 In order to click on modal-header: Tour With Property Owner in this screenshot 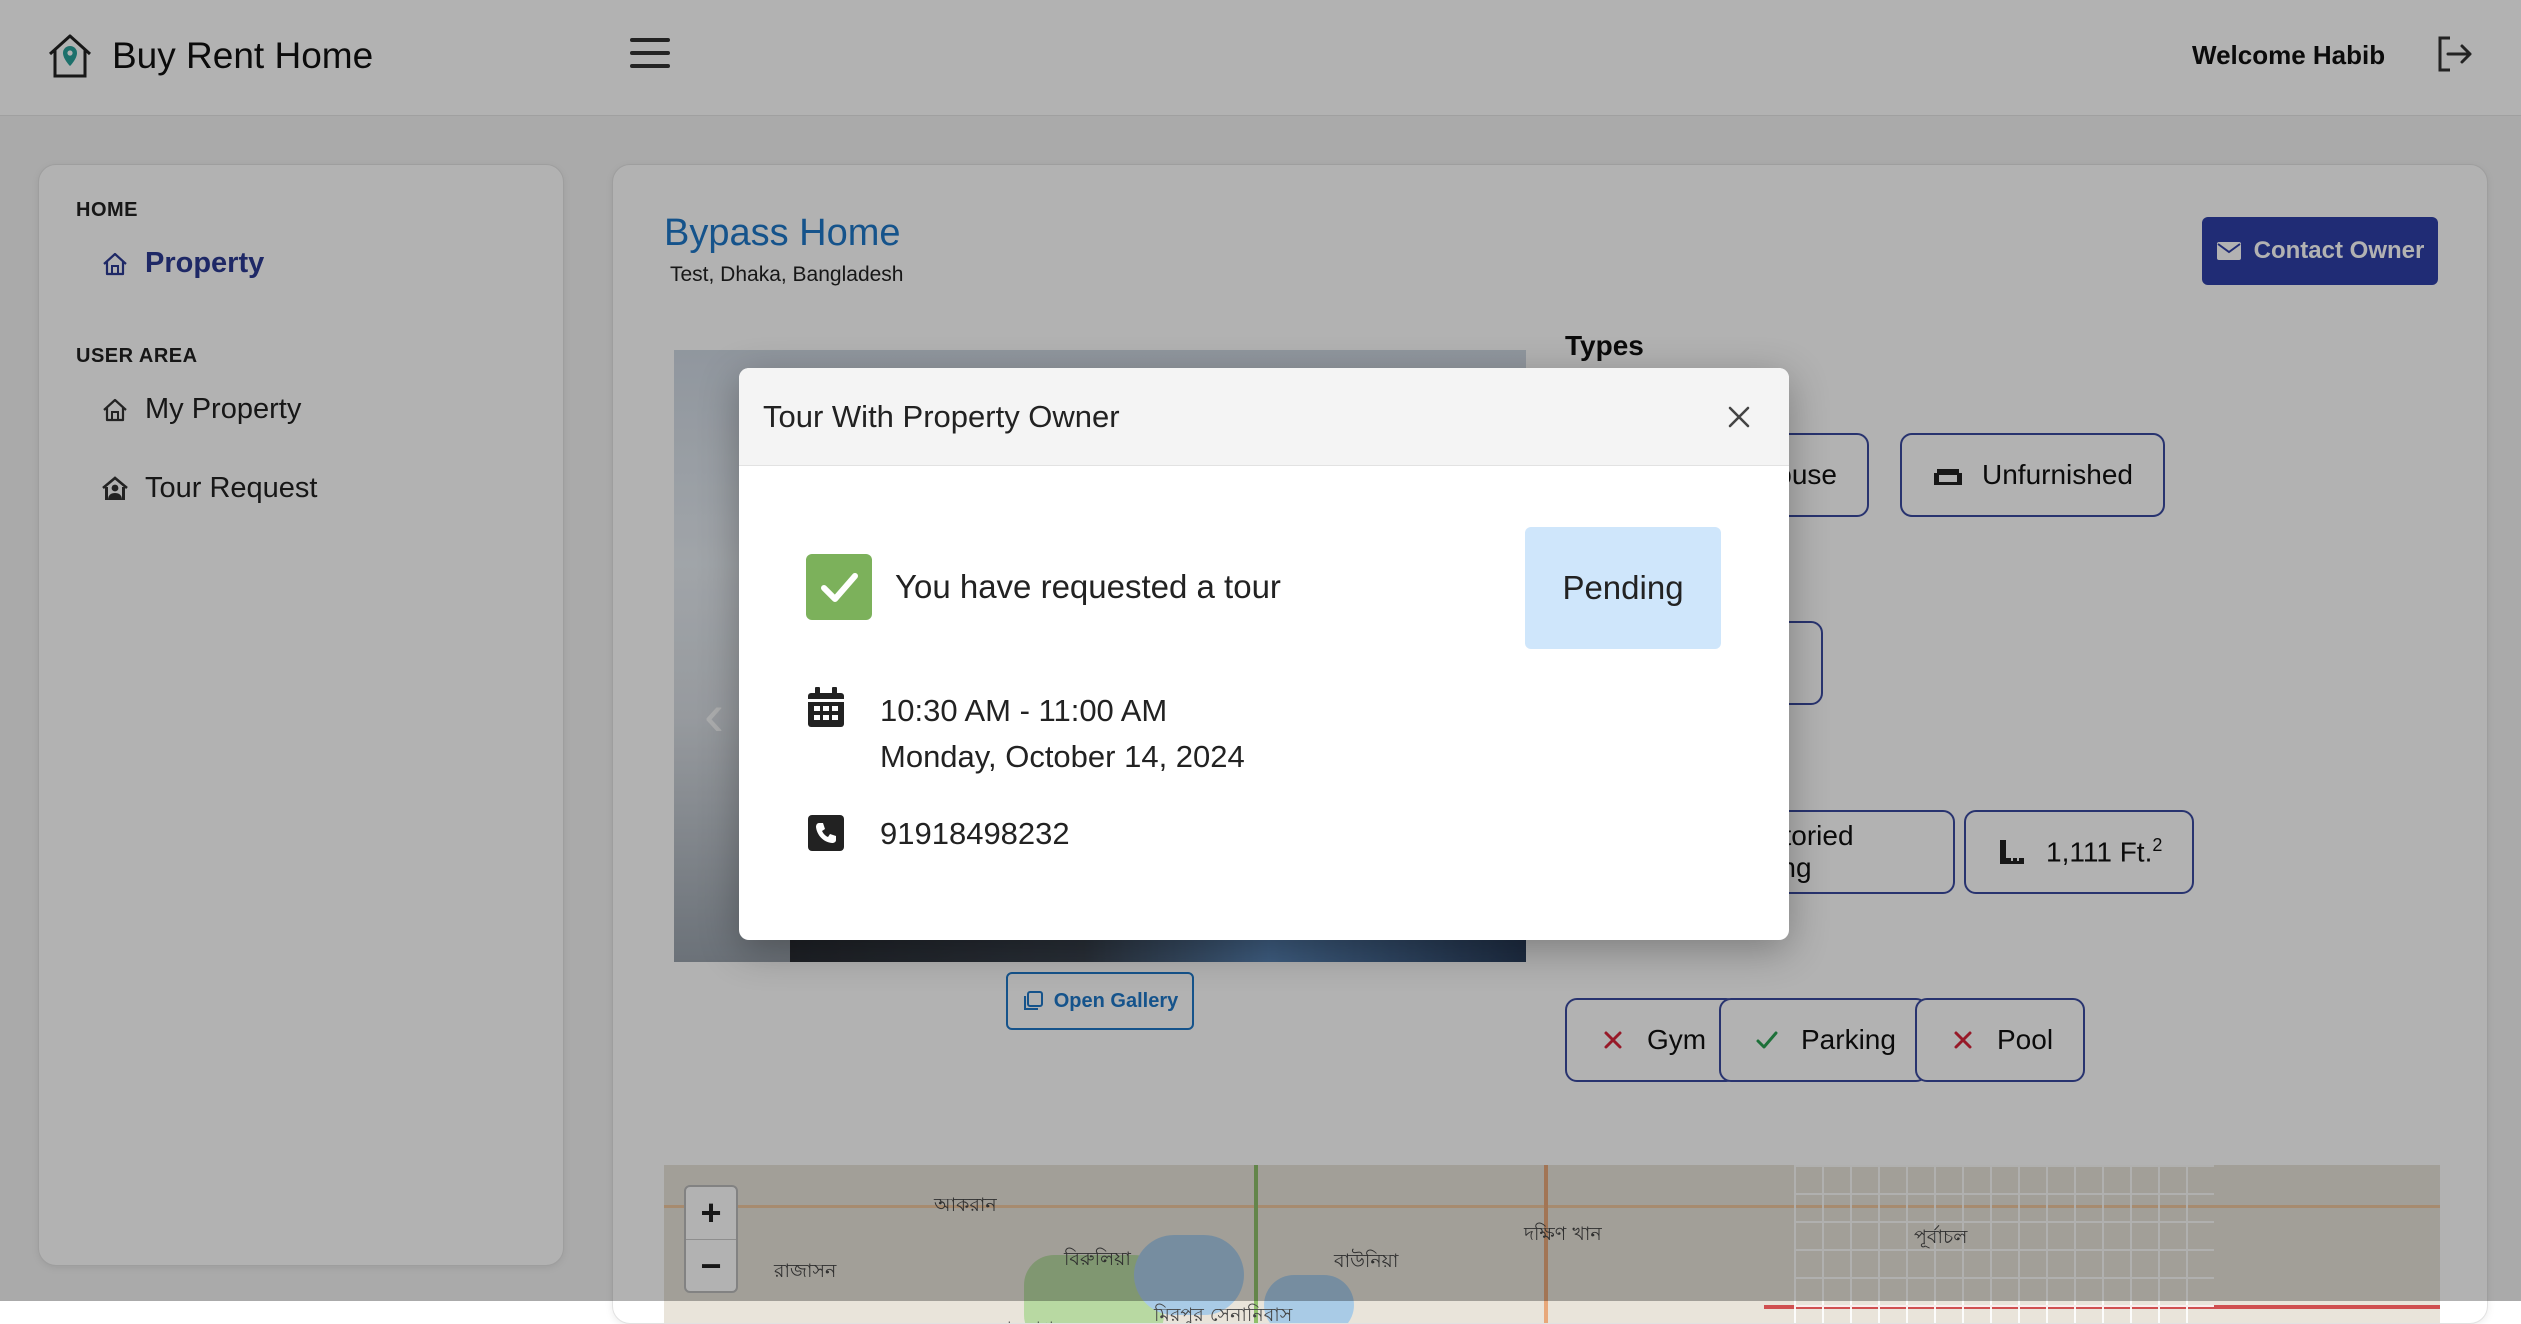, I will do `click(1264, 417)`.